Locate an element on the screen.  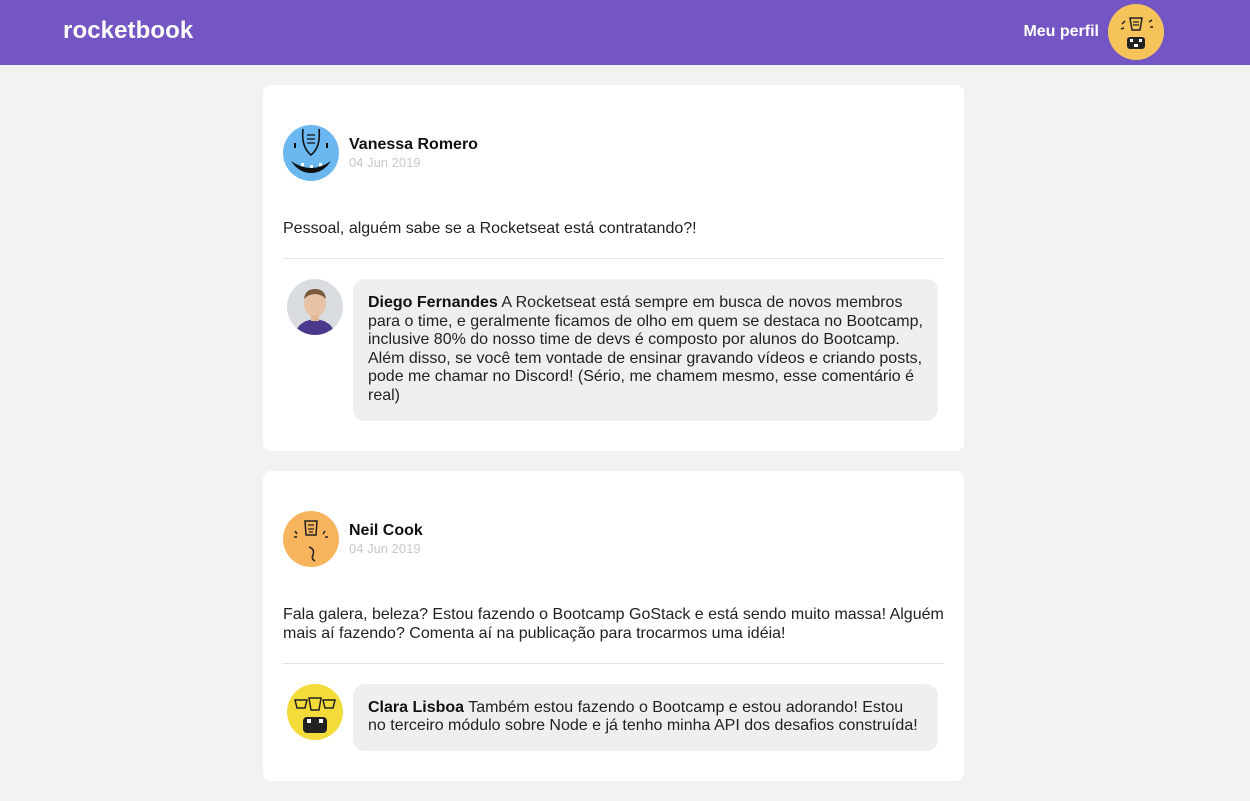
comment-author: Diego Fernandes is located at coordinates (433, 302).